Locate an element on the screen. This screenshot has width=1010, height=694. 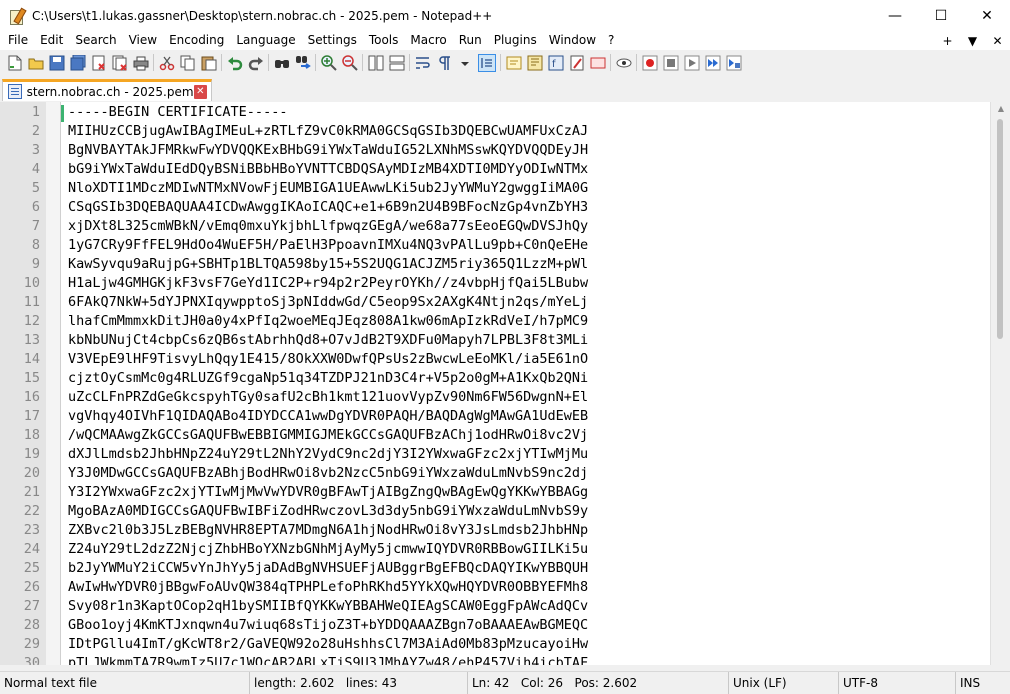
close-all-icon is located at coordinates (120, 63).